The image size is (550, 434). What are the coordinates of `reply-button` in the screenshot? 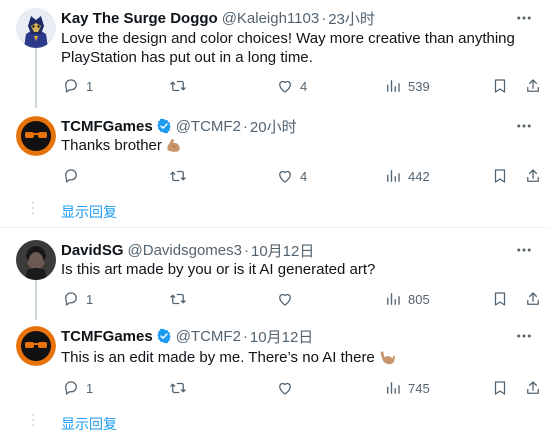 It's located at (74, 176).